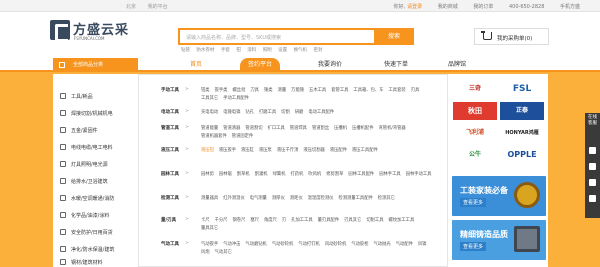  What do you see at coordinates (95, 65) in the screenshot?
I see `all-categories-button: 全部商品分类` at bounding box center [95, 65].